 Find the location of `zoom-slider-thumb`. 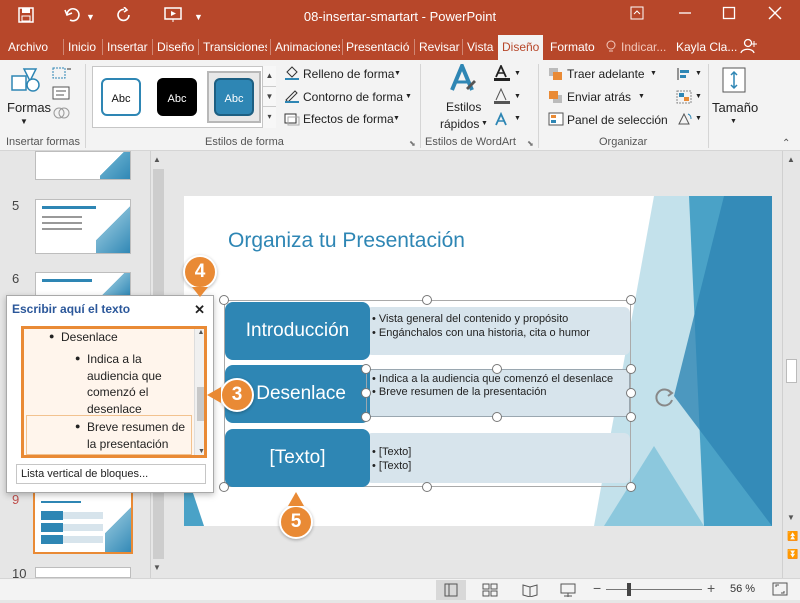

zoom-slider-thumb is located at coordinates (629, 589).